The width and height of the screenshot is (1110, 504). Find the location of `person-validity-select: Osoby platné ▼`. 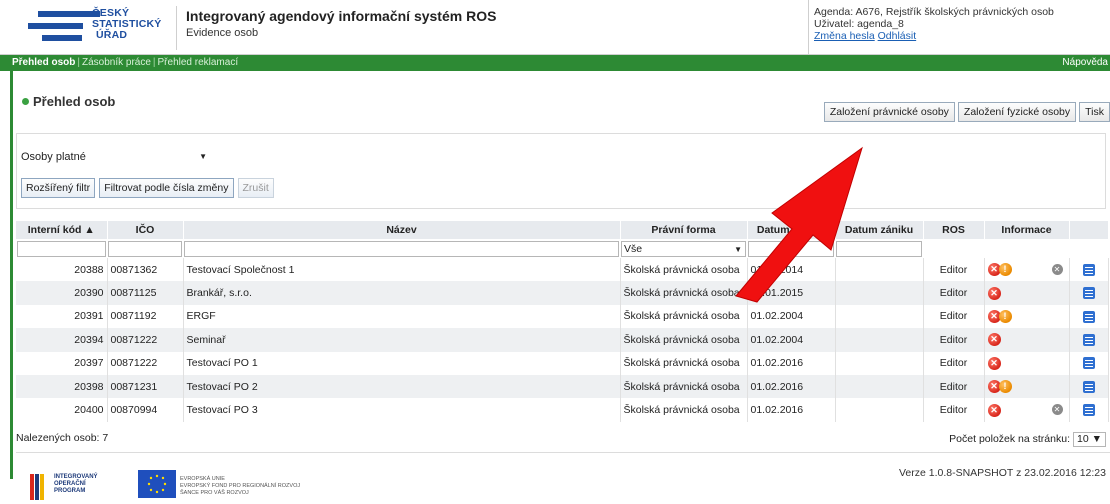

person-validity-select: Osoby platné ▼ is located at coordinates (114, 157).